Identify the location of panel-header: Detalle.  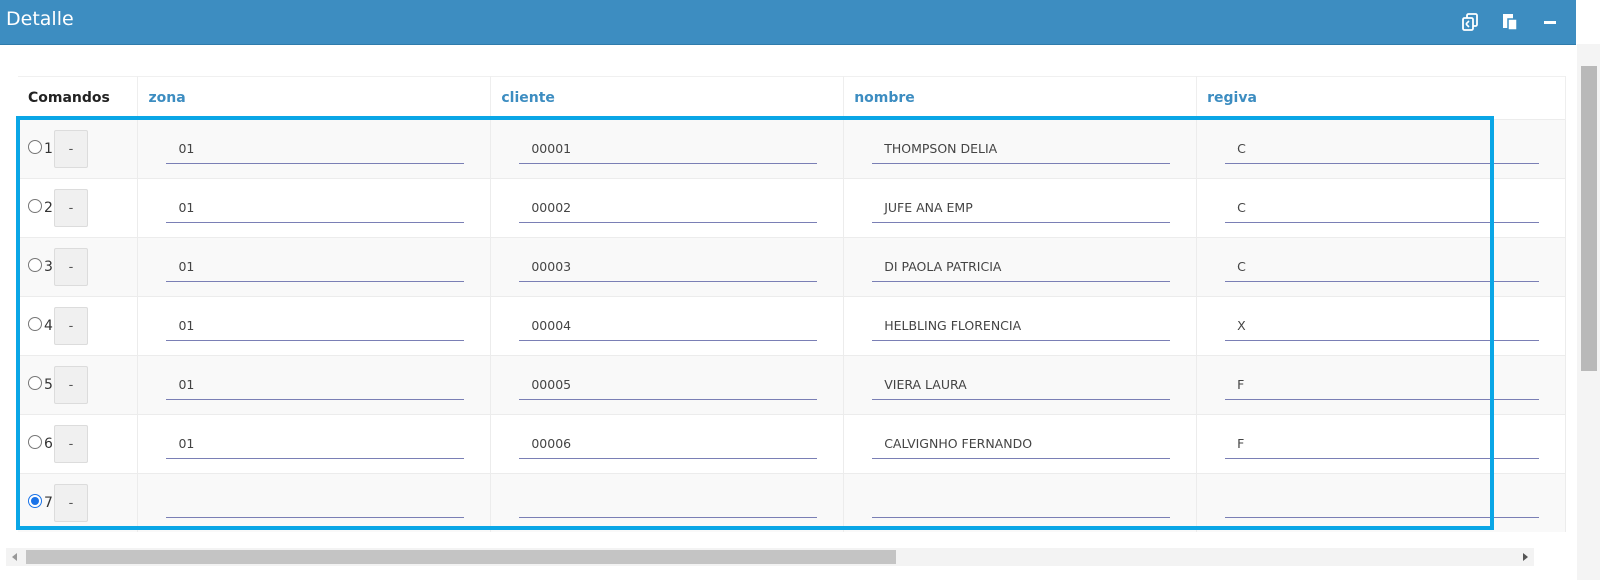
(788, 22).